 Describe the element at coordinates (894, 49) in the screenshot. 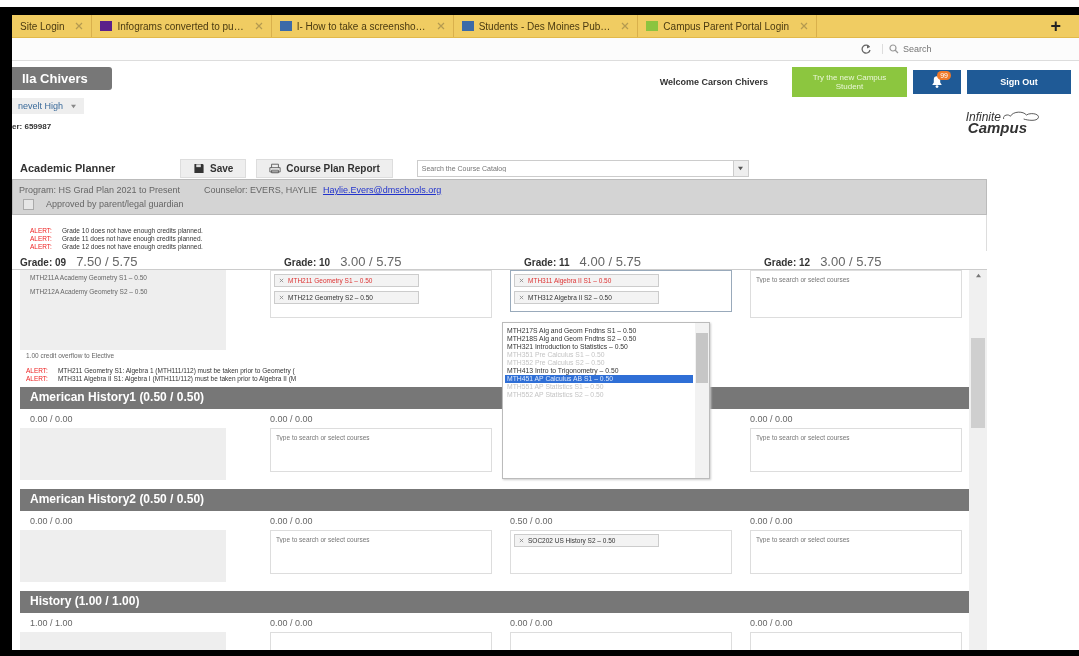

I see `search-icon` at that location.